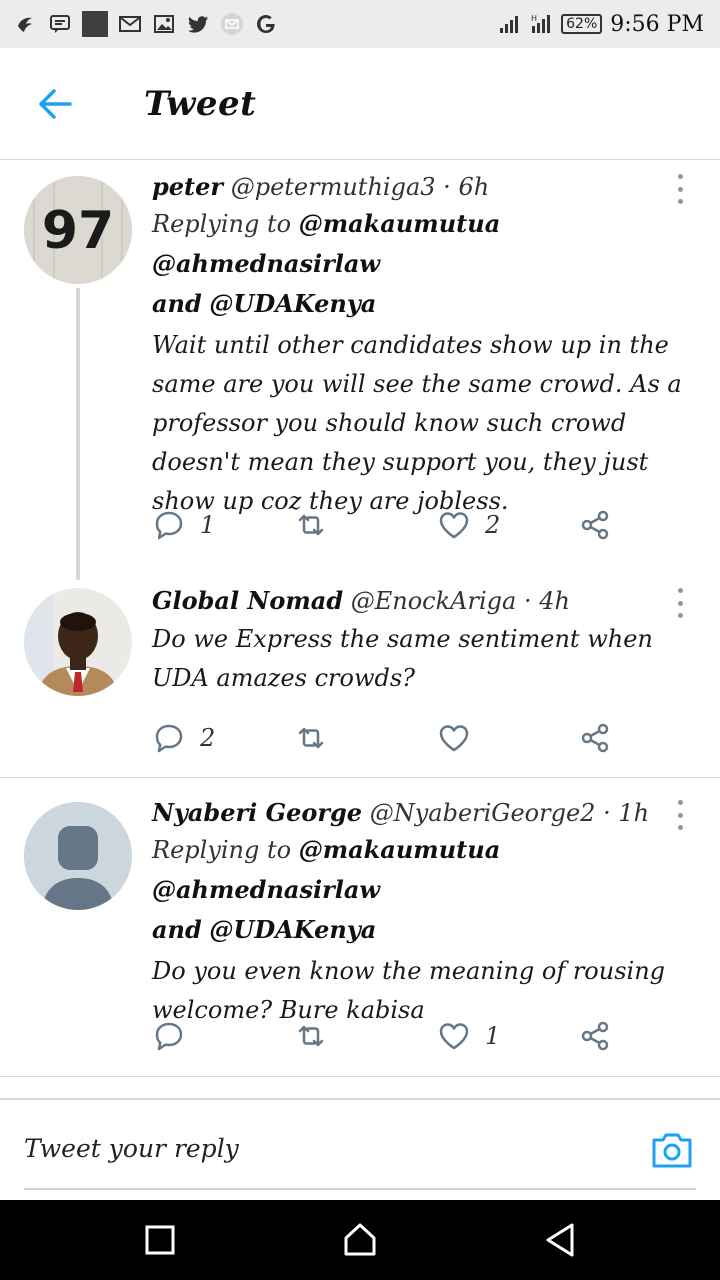 This screenshot has width=720, height=1280. What do you see at coordinates (131, 1148) in the screenshot?
I see `reply-input: Tweet your reply` at bounding box center [131, 1148].